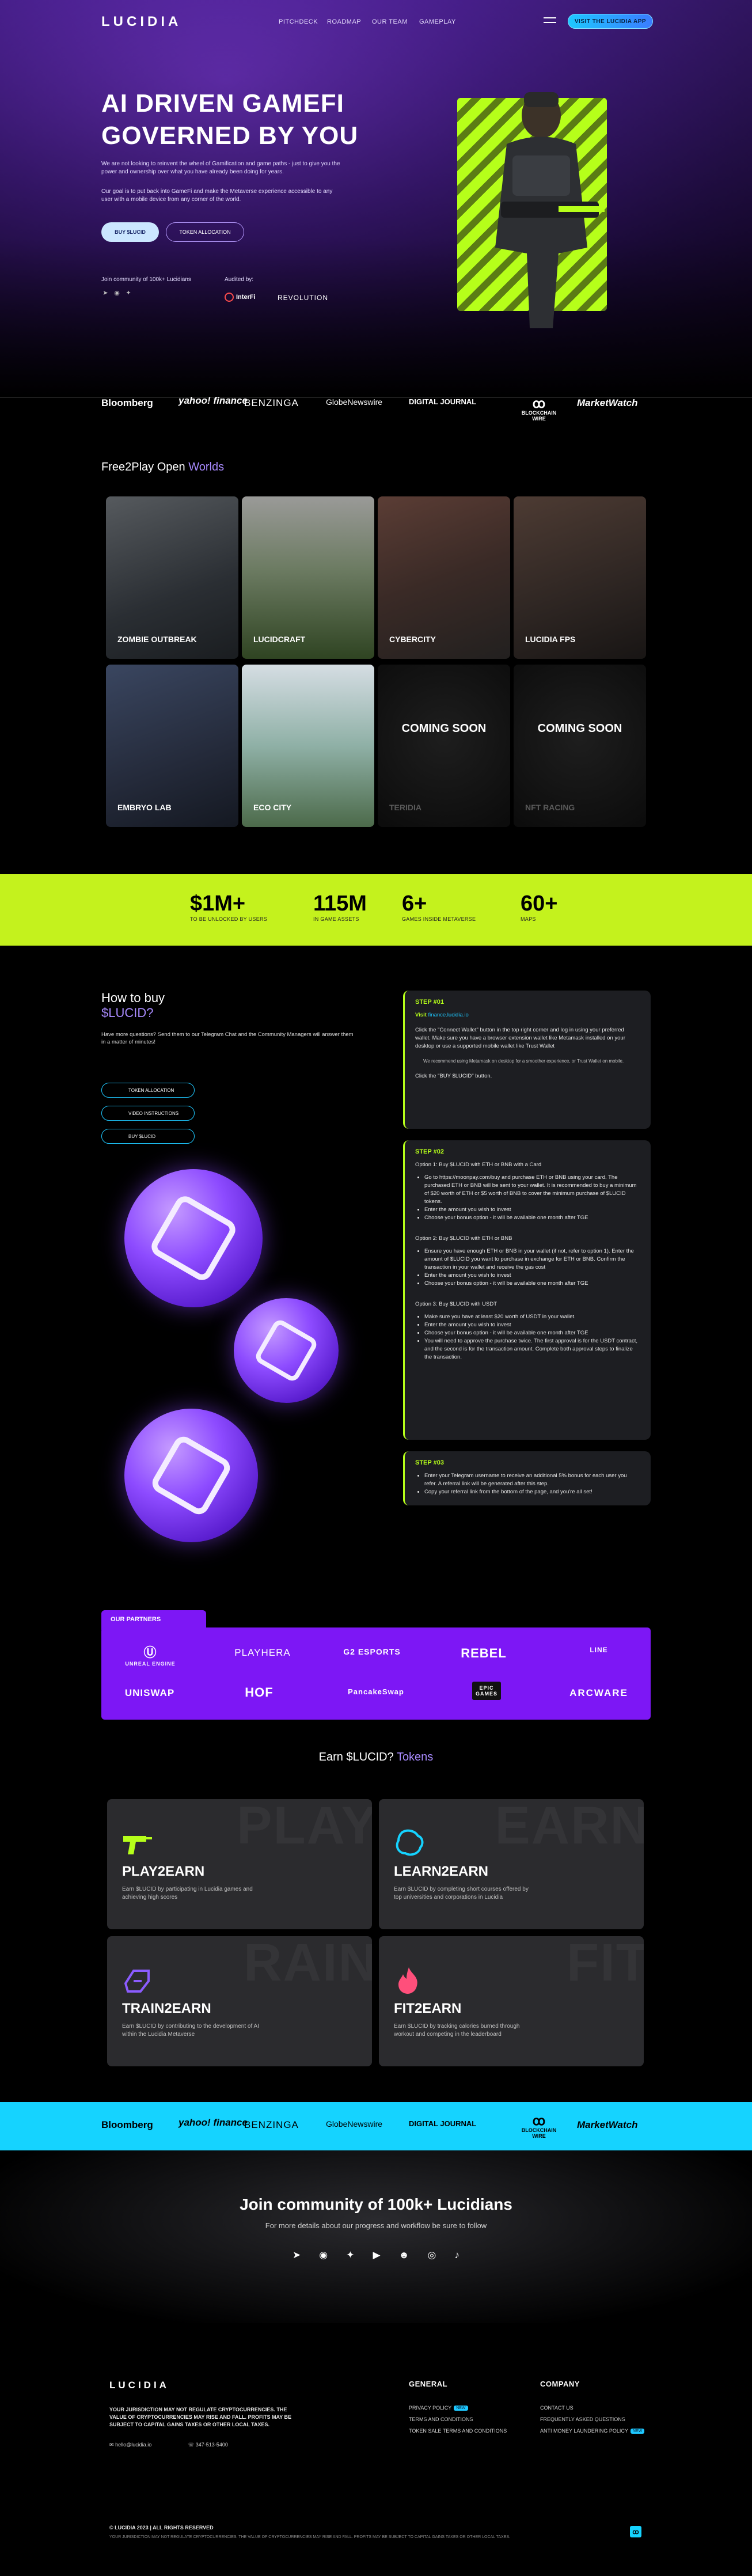 This screenshot has width=752, height=2576. Describe the element at coordinates (444, 577) in the screenshot. I see `world-tile-cybercity: CYBERCITY` at that location.